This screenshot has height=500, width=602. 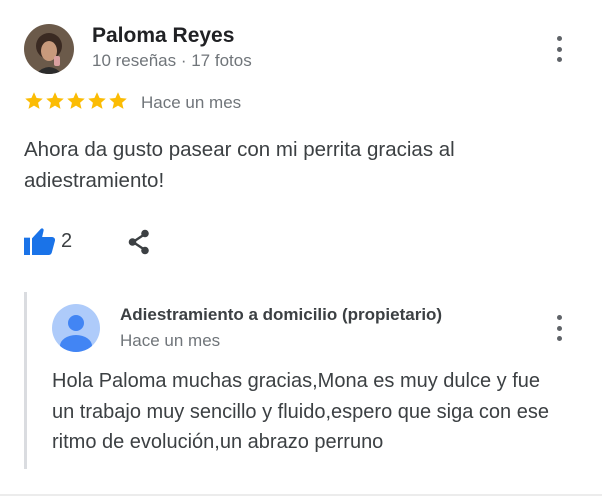 I want to click on like-button, so click(x=40, y=241).